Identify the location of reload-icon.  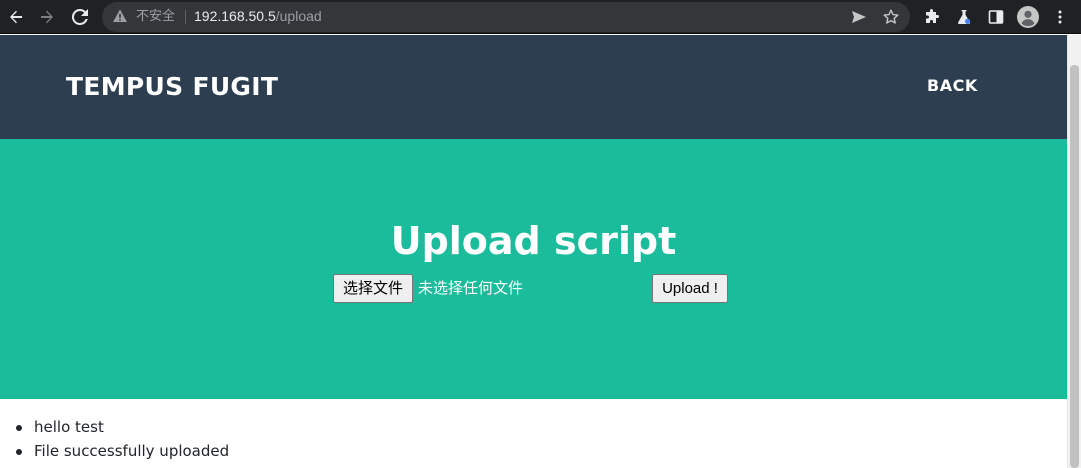
(80, 17).